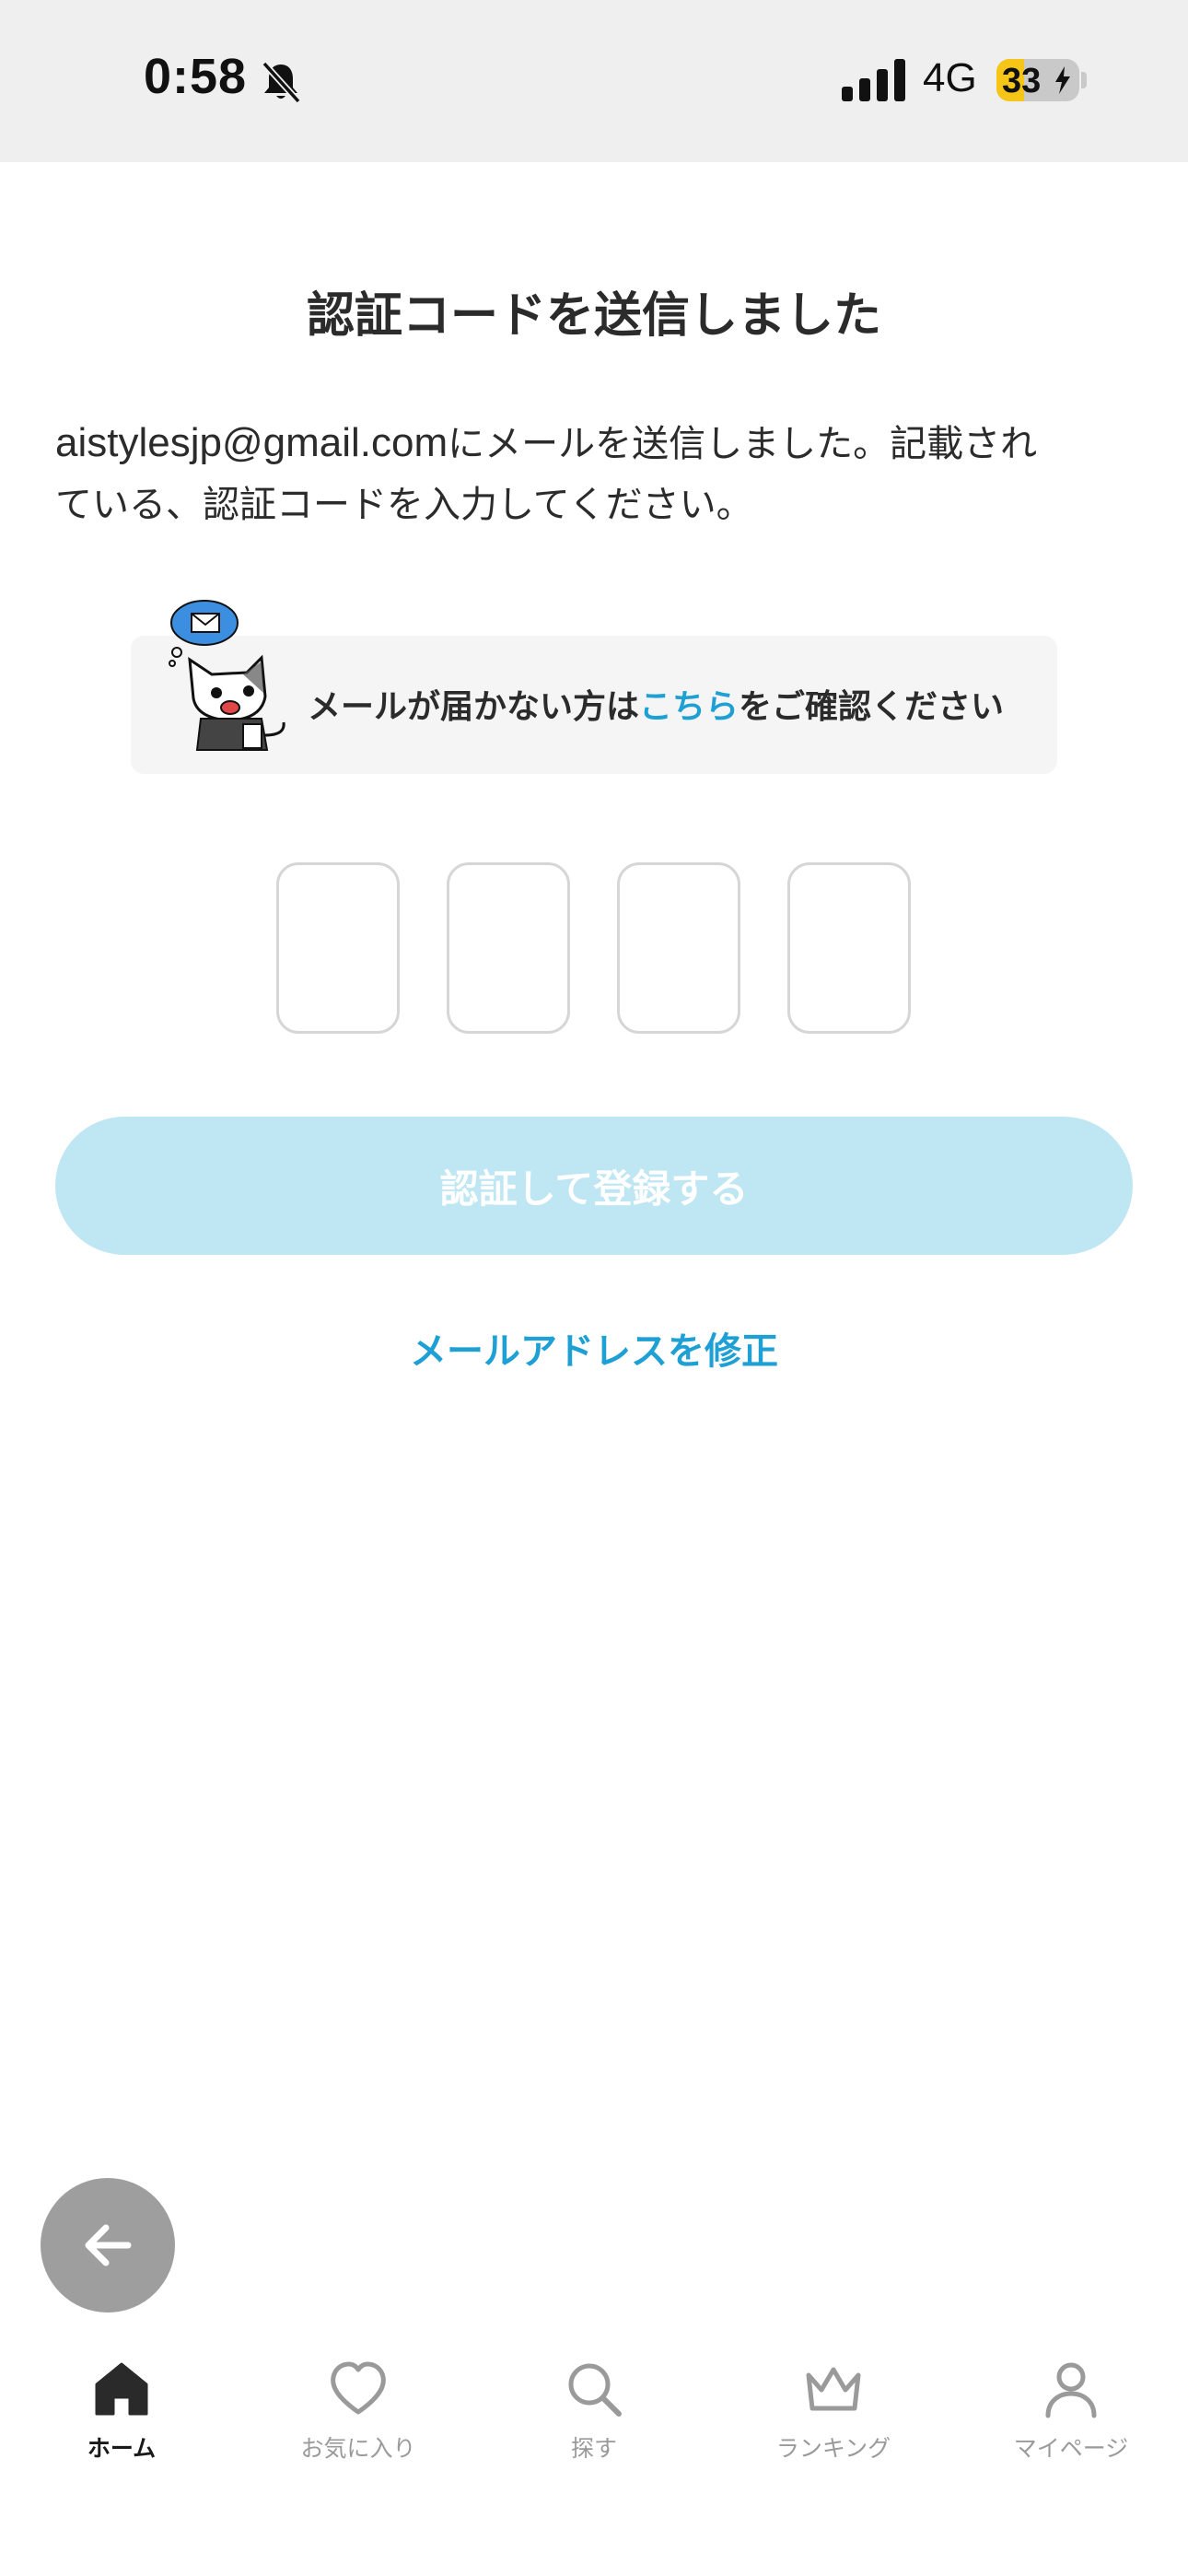 The width and height of the screenshot is (1188, 2576). What do you see at coordinates (833, 2389) in the screenshot?
I see `crown-icon` at bounding box center [833, 2389].